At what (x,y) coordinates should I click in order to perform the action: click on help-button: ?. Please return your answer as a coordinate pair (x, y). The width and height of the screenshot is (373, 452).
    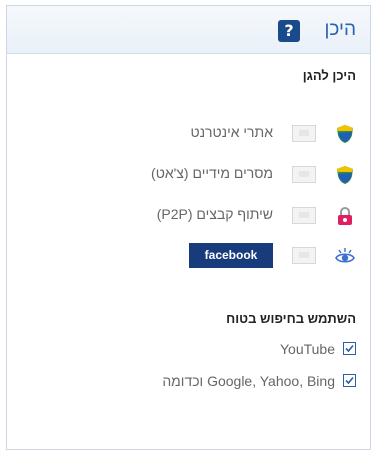
    Looking at the image, I should click on (289, 31).